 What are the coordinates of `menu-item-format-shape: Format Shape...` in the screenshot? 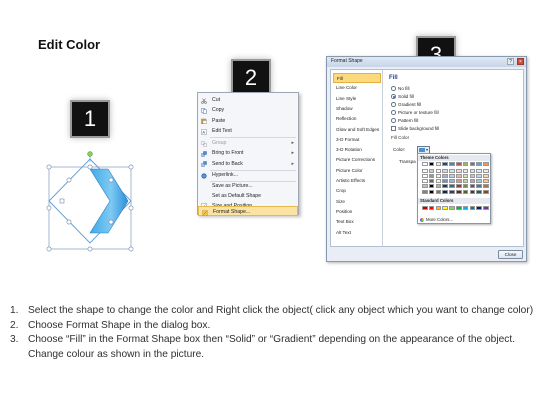 It's located at (248, 211).